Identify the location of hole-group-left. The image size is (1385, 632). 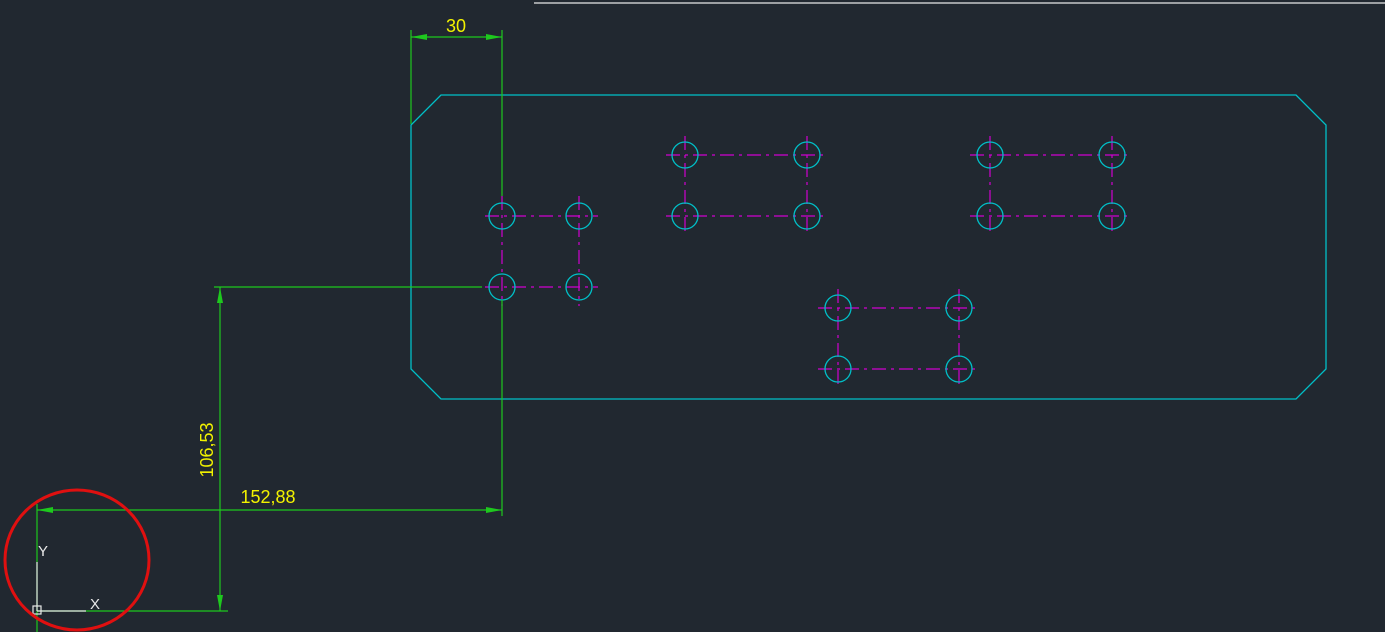
(541, 251).